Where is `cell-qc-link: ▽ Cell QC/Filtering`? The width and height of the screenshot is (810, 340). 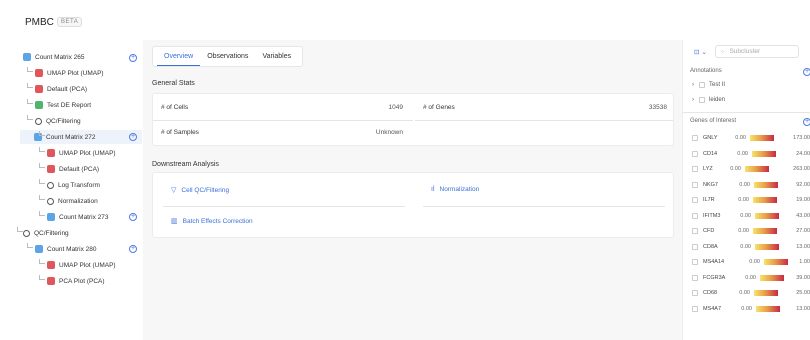 cell-qc-link: ▽ Cell QC/Filtering is located at coordinates (200, 190).